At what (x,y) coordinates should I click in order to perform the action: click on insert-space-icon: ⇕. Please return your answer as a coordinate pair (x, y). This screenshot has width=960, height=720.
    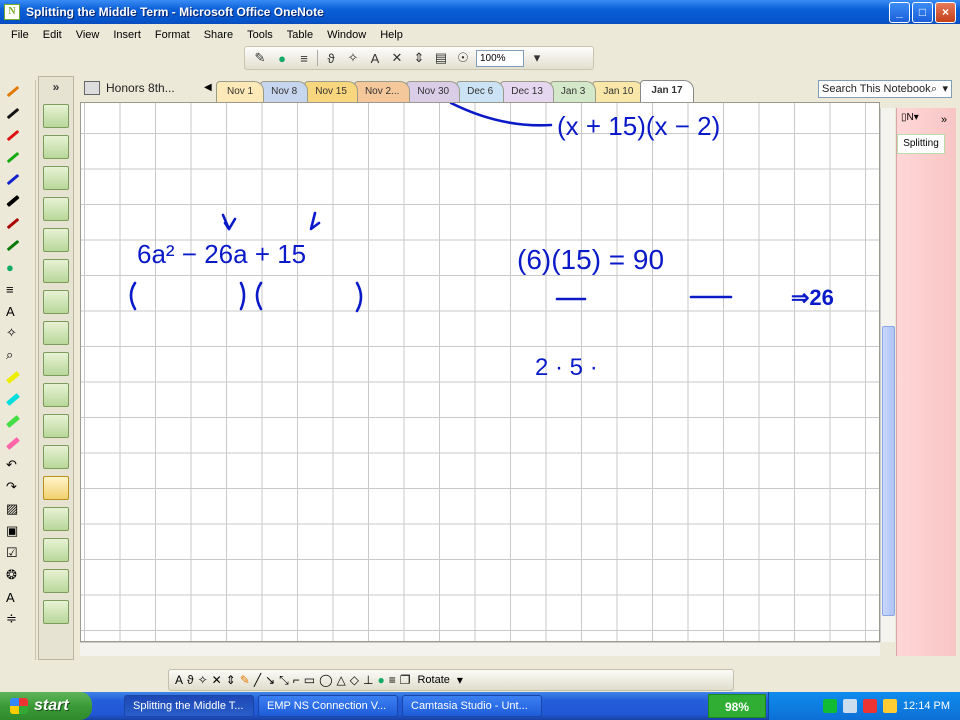
    Looking at the image, I should click on (419, 58).